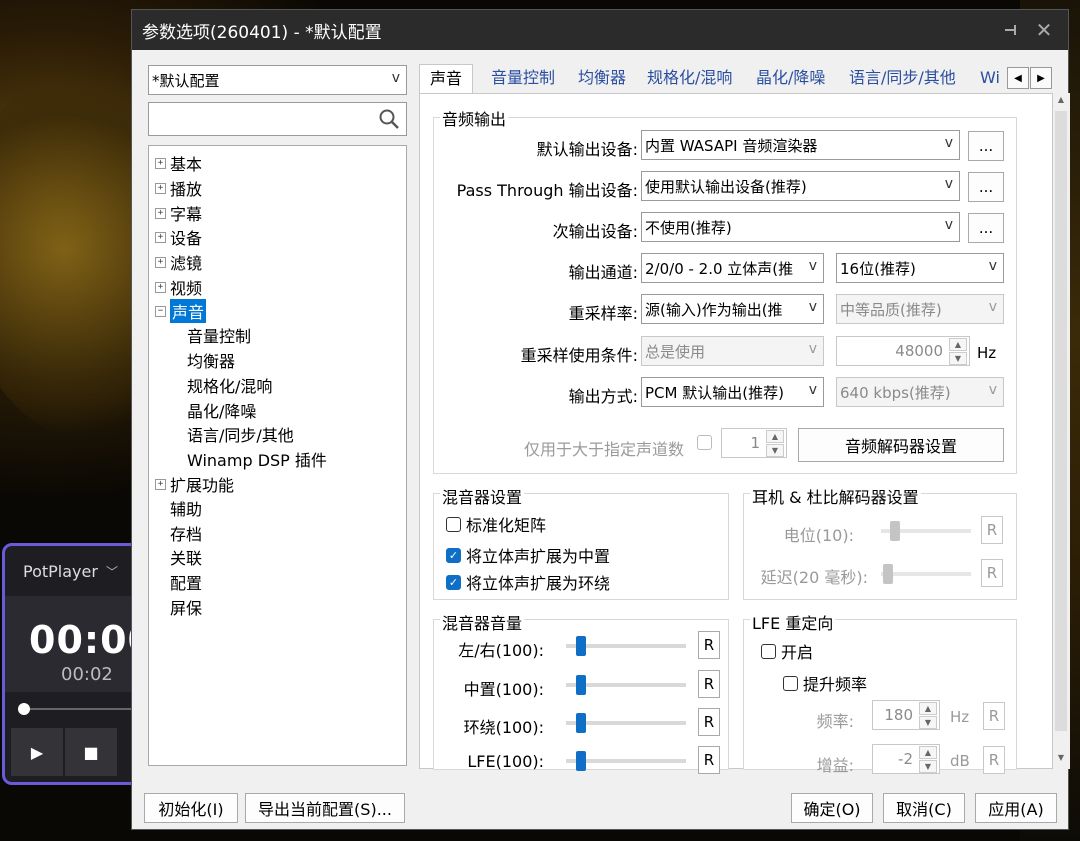 The image size is (1080, 841). I want to click on apply-button: 应用(A), so click(1016, 808).